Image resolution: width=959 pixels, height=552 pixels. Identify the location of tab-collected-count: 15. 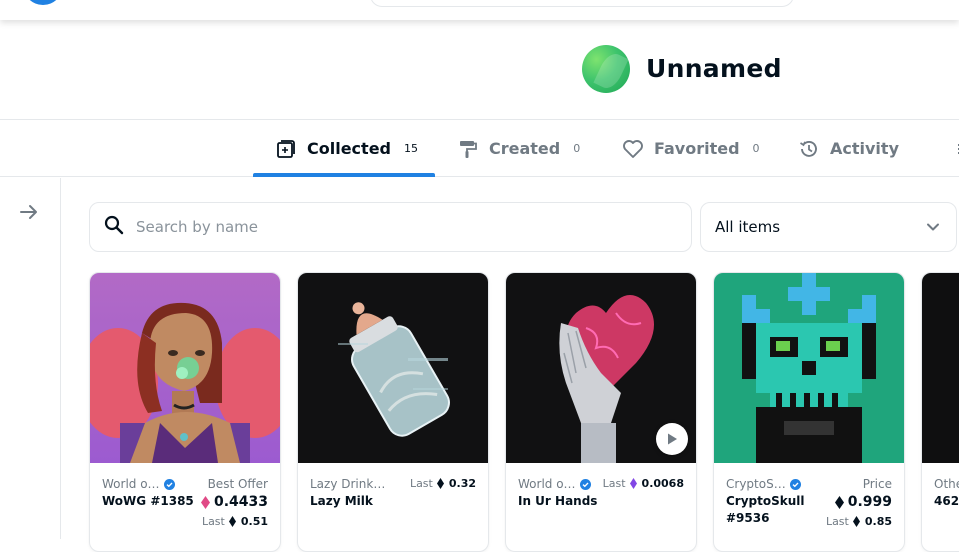
(411, 148).